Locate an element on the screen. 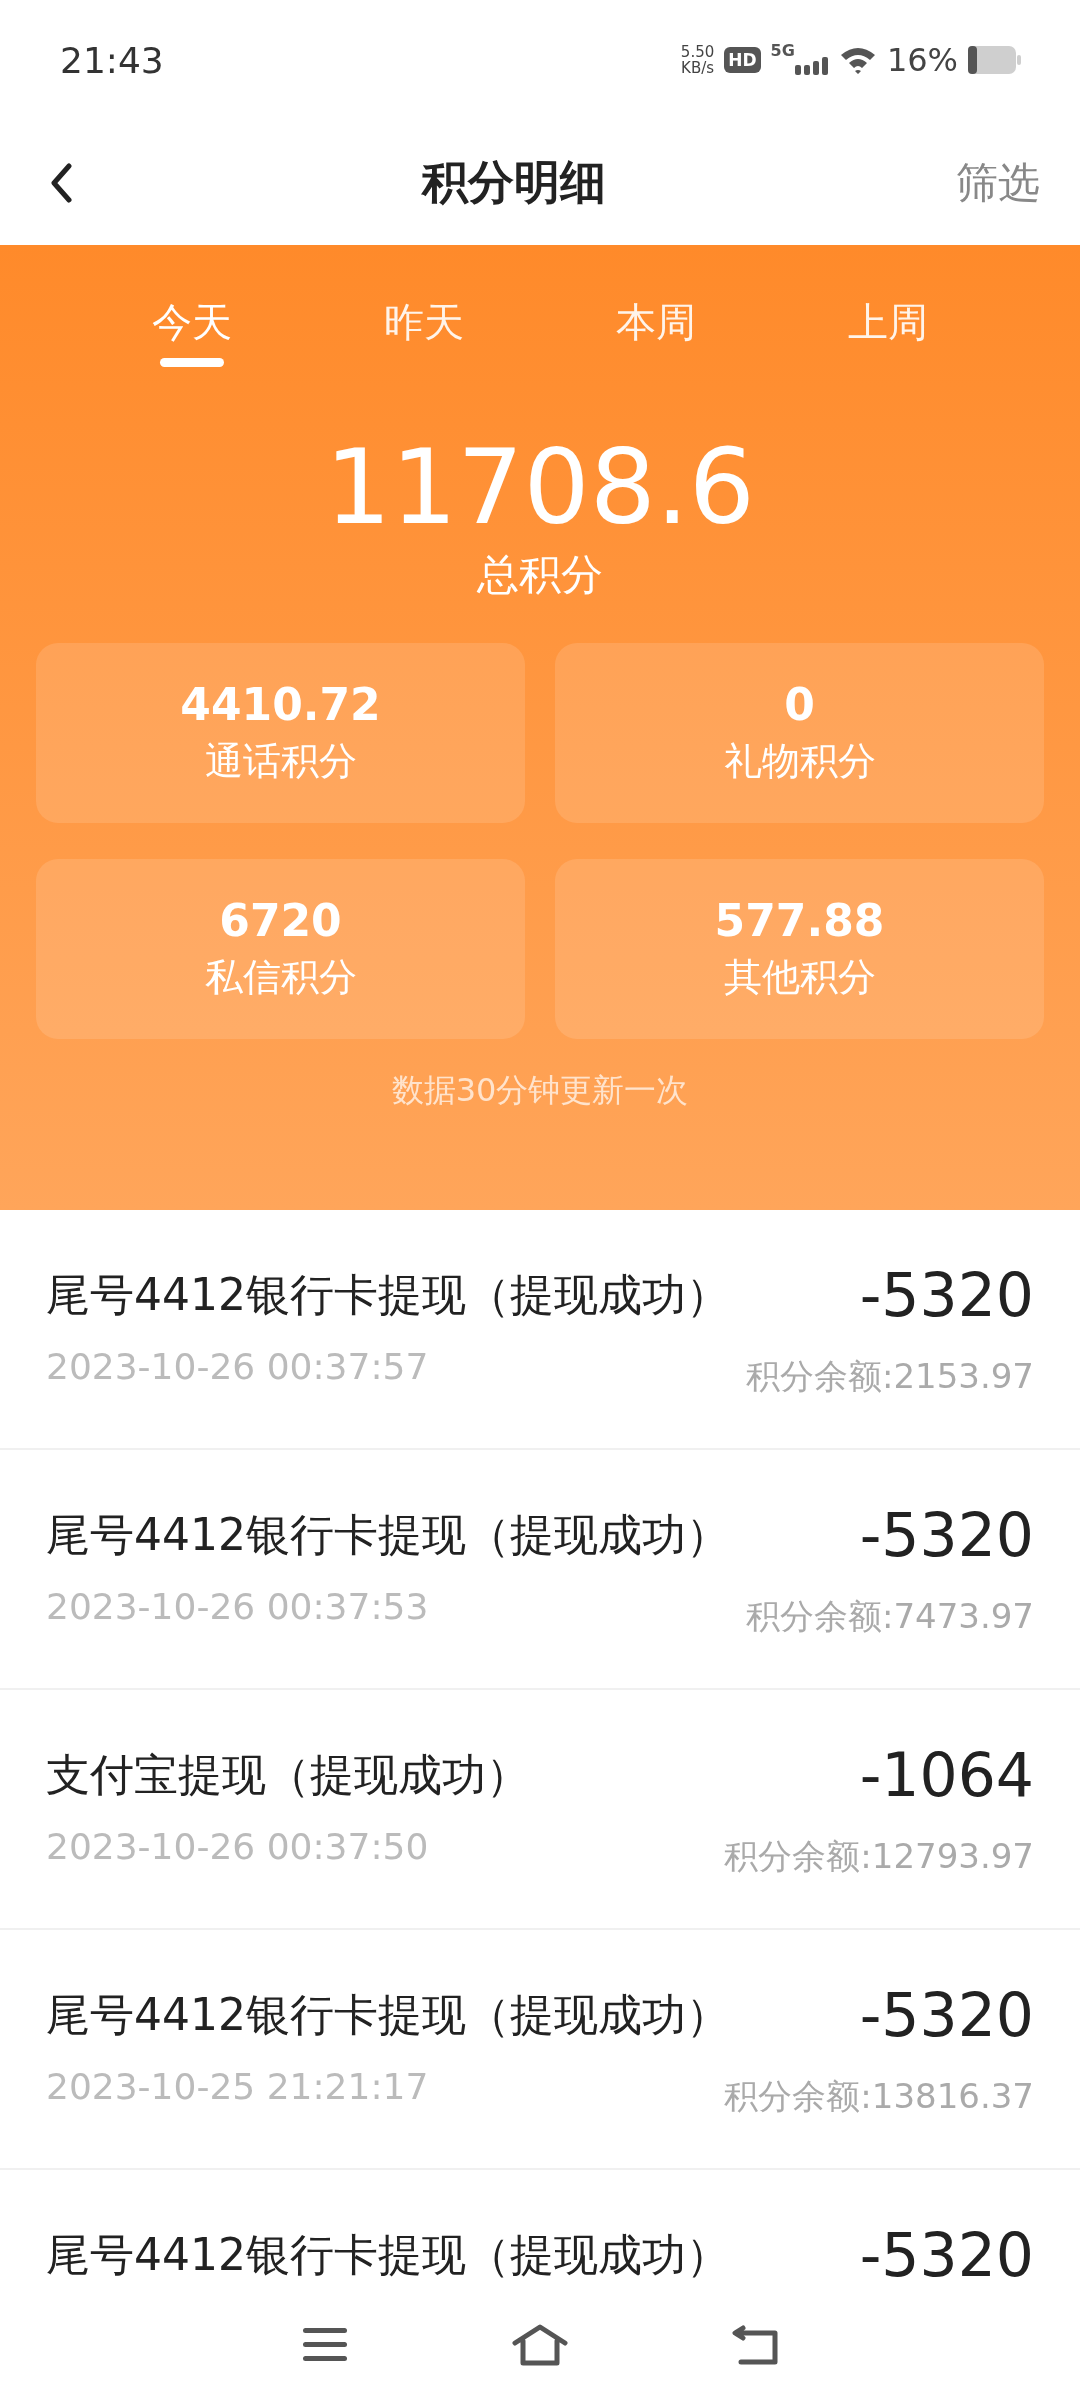  period-tab: 上周 is located at coordinates (888, 331).